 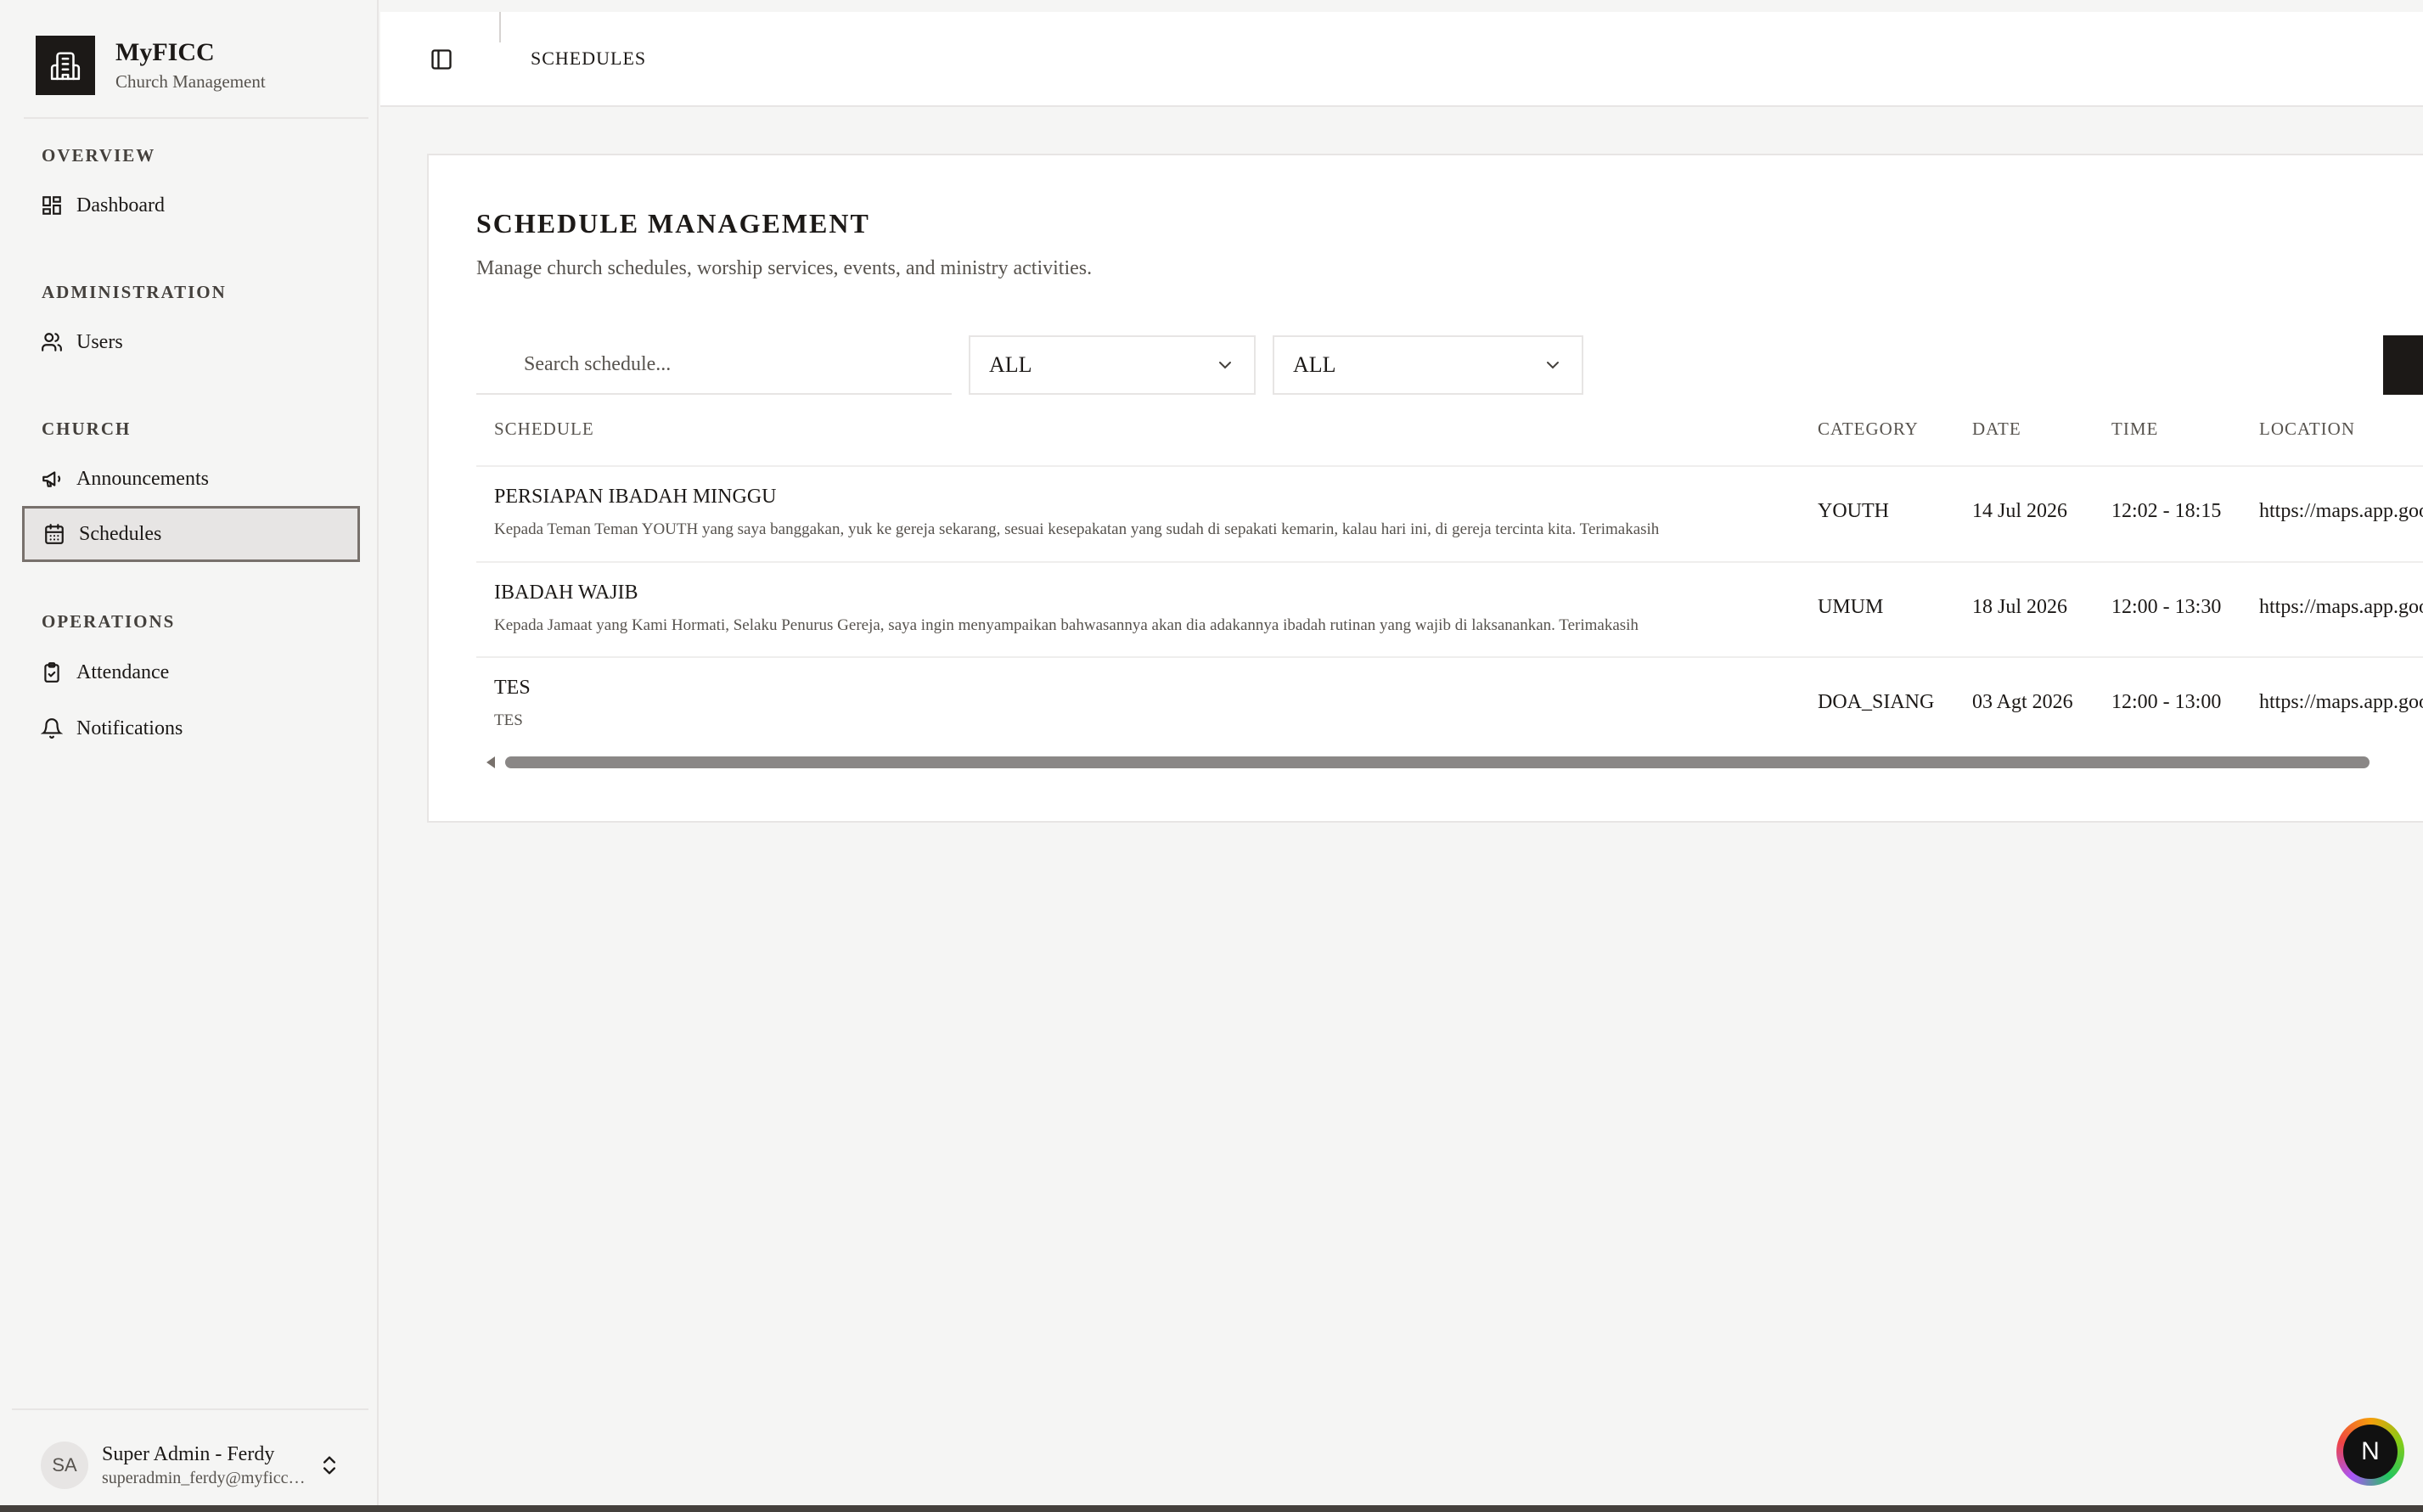 I want to click on schedule-date: 03 Agt 2026, so click(x=2022, y=702).